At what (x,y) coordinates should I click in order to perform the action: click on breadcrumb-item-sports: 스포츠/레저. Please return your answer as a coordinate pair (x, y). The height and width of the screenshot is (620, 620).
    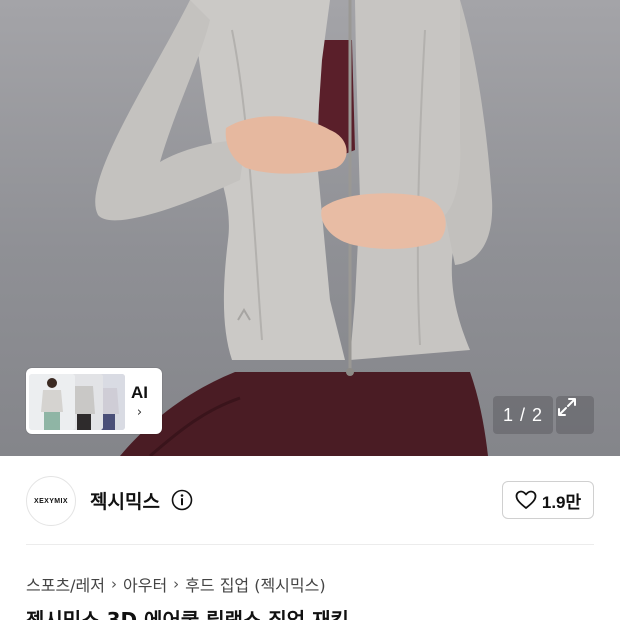
    Looking at the image, I should click on (65, 584).